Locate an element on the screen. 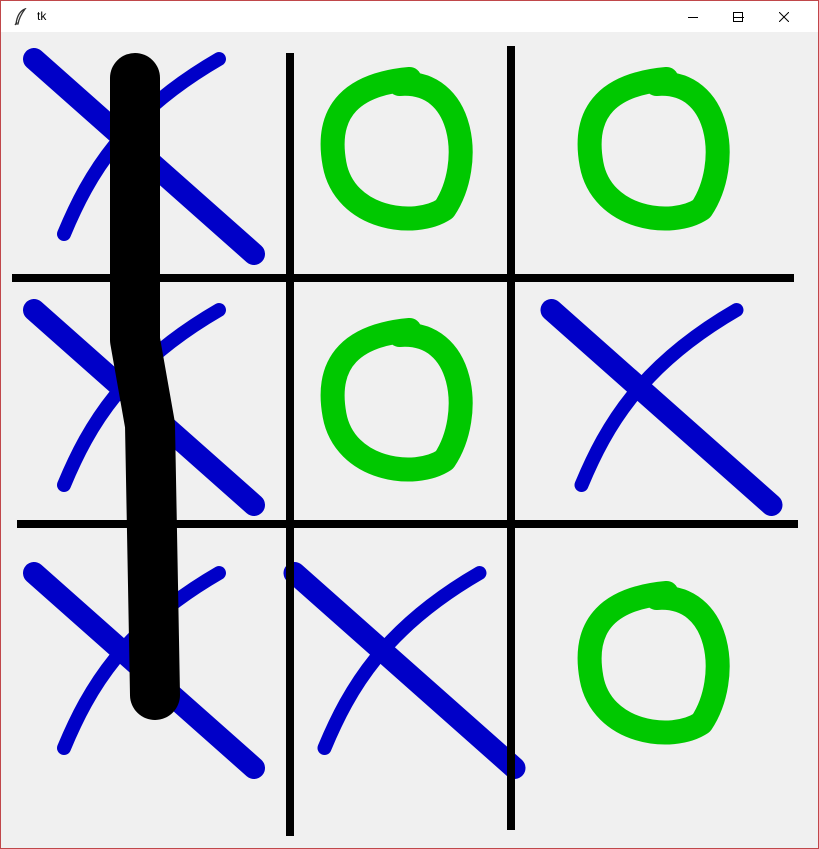 Image resolution: width=819 pixels, height=849 pixels. cell-2-2-o-mark is located at coordinates (653, 663).